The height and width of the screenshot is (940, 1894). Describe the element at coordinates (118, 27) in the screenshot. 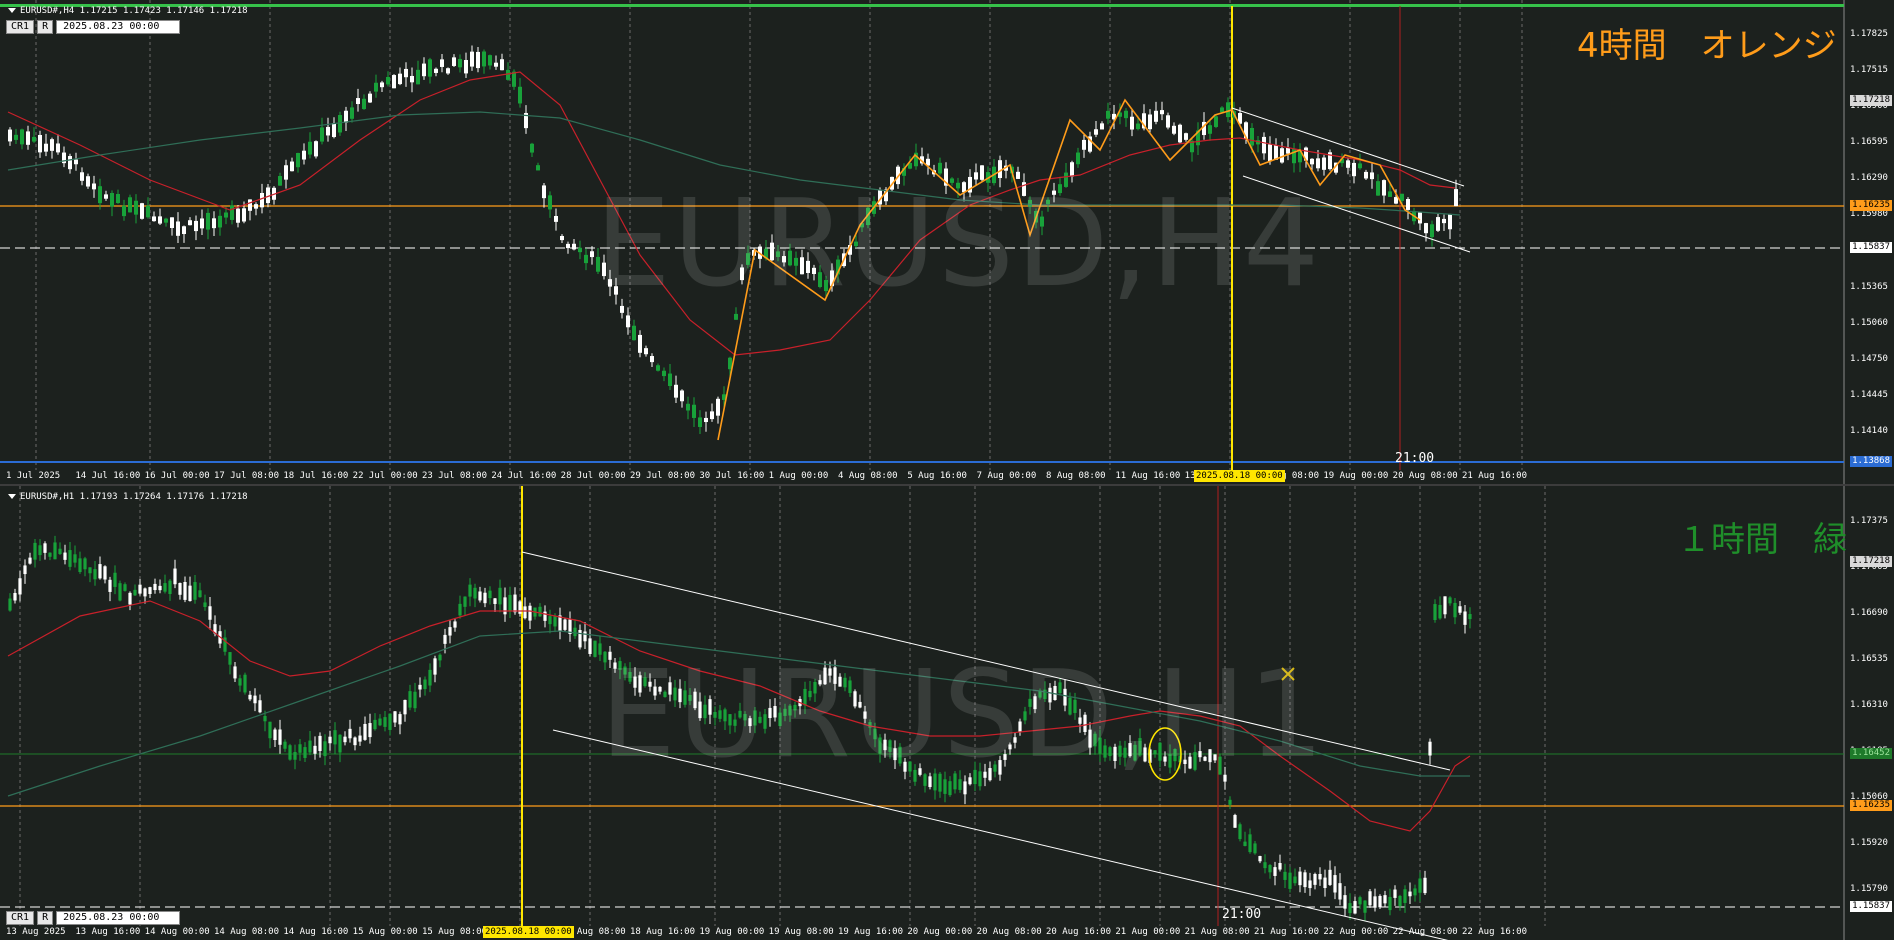

I see `h4-date-field: 2025.08.23 00:00` at that location.